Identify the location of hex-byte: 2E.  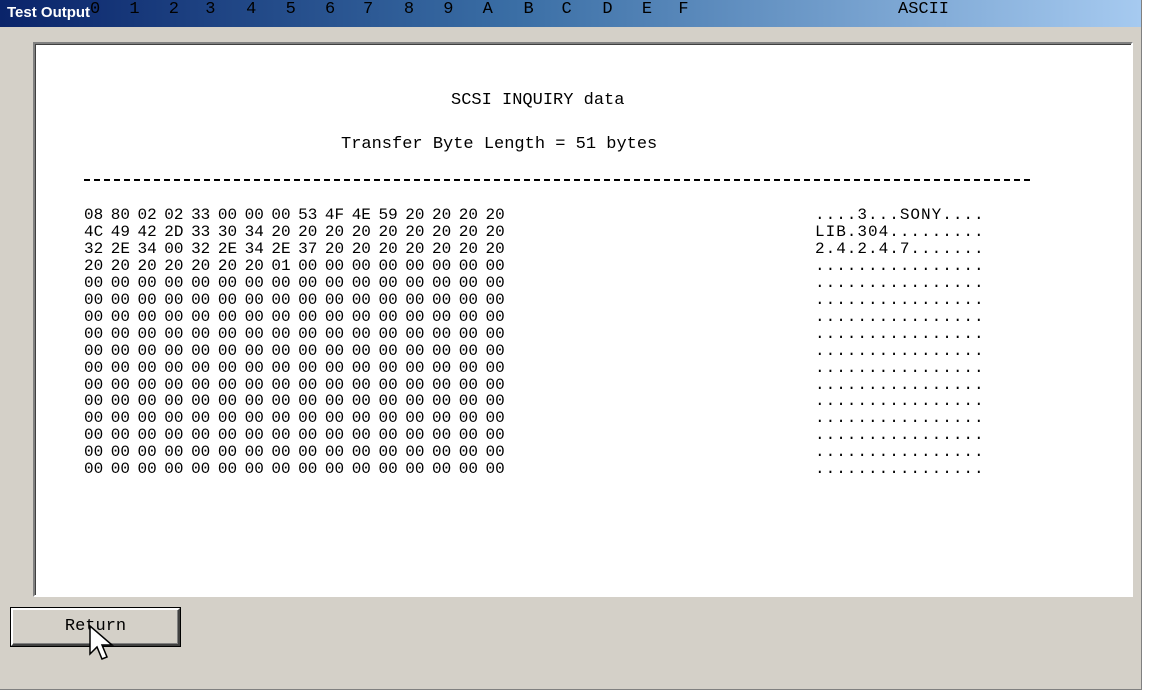
(120, 248).